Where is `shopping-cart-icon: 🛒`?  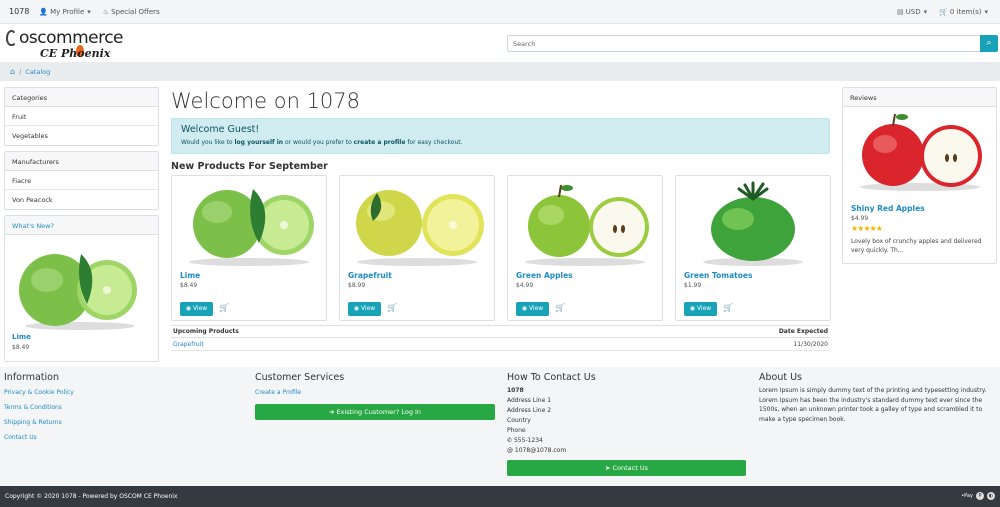 shopping-cart-icon: 🛒 is located at coordinates (943, 12).